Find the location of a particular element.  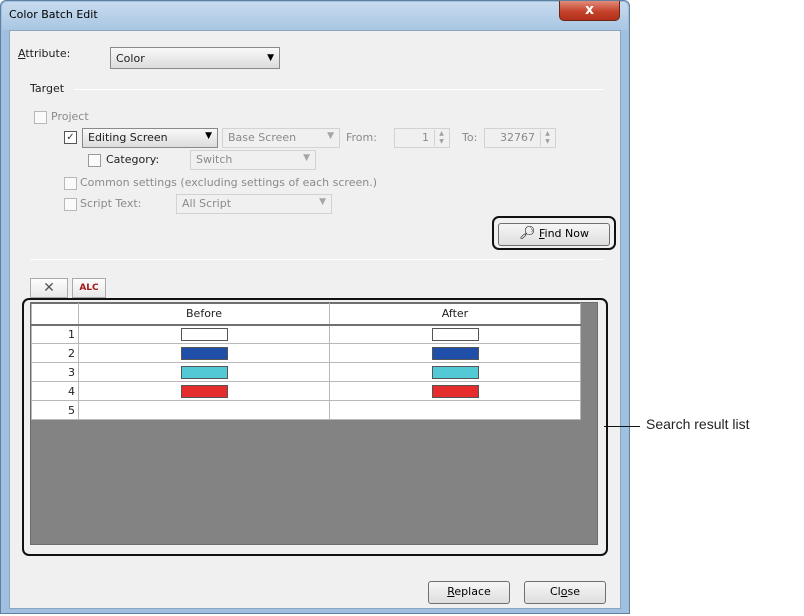

alc-delete-icon: ALC is located at coordinates (89, 288).